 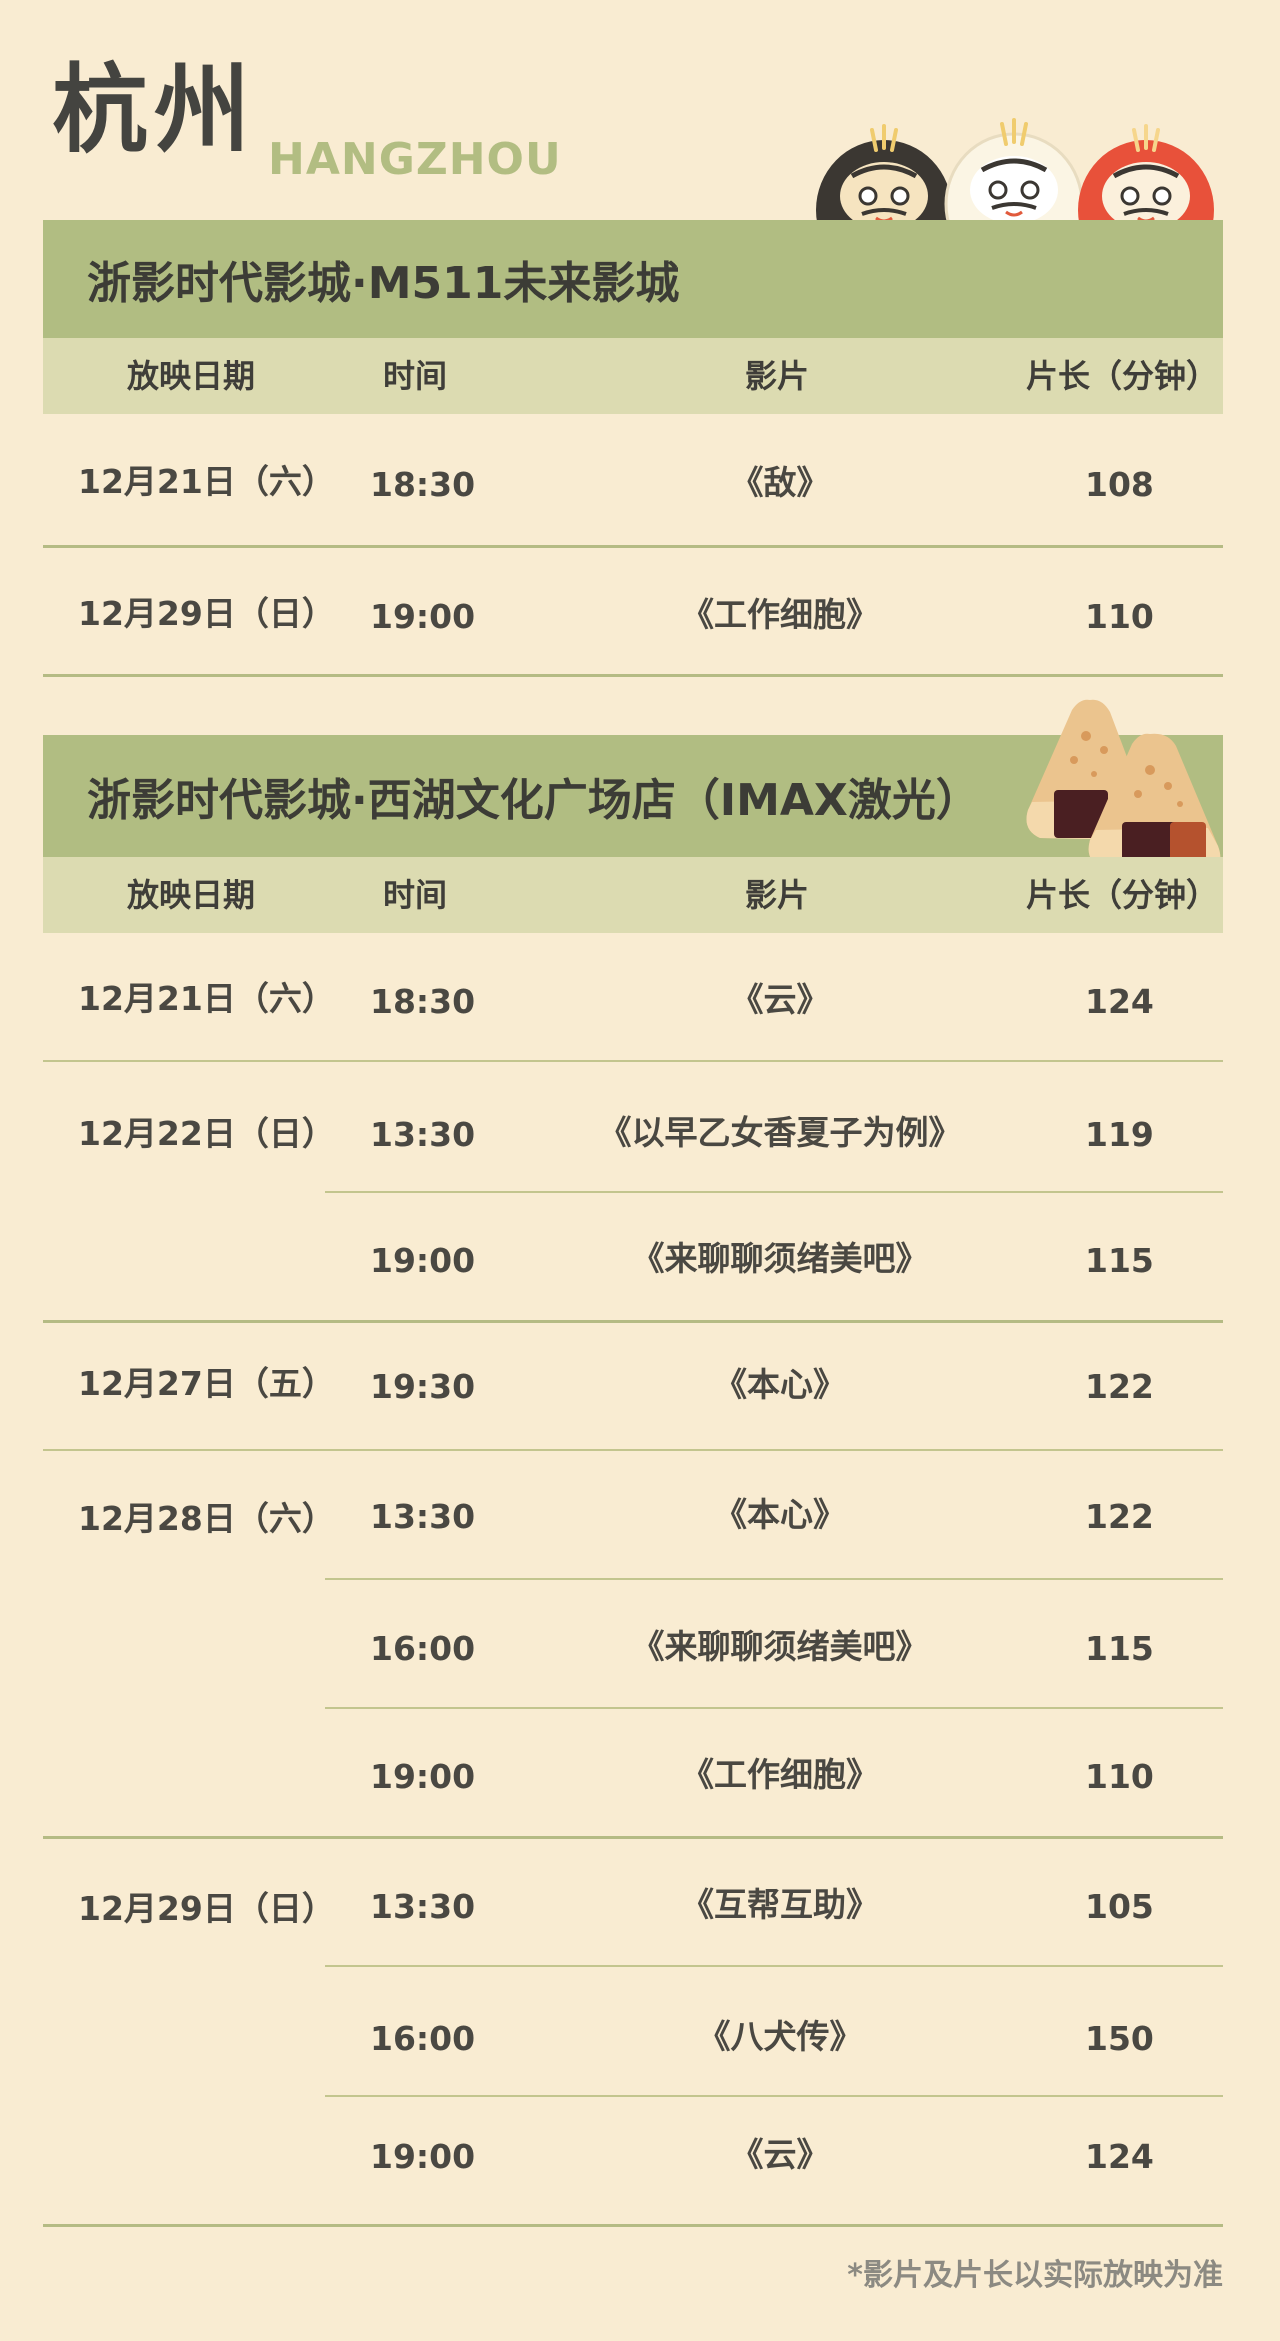 What do you see at coordinates (154, 110) in the screenshot?
I see `city-title: 杭州` at bounding box center [154, 110].